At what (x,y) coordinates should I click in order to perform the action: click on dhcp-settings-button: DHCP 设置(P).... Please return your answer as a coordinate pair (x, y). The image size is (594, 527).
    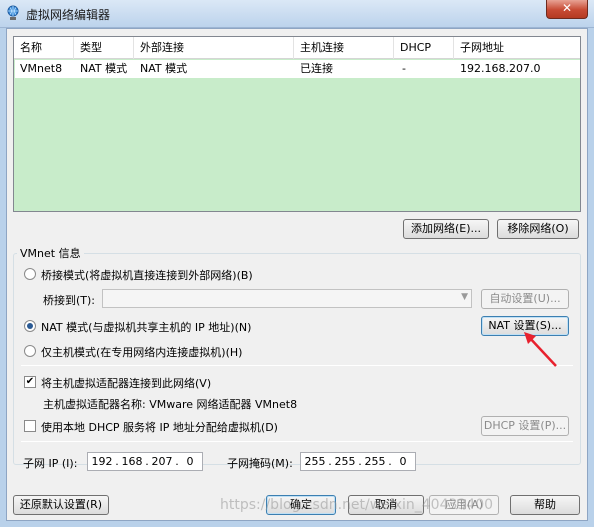
    Looking at the image, I should click on (525, 426).